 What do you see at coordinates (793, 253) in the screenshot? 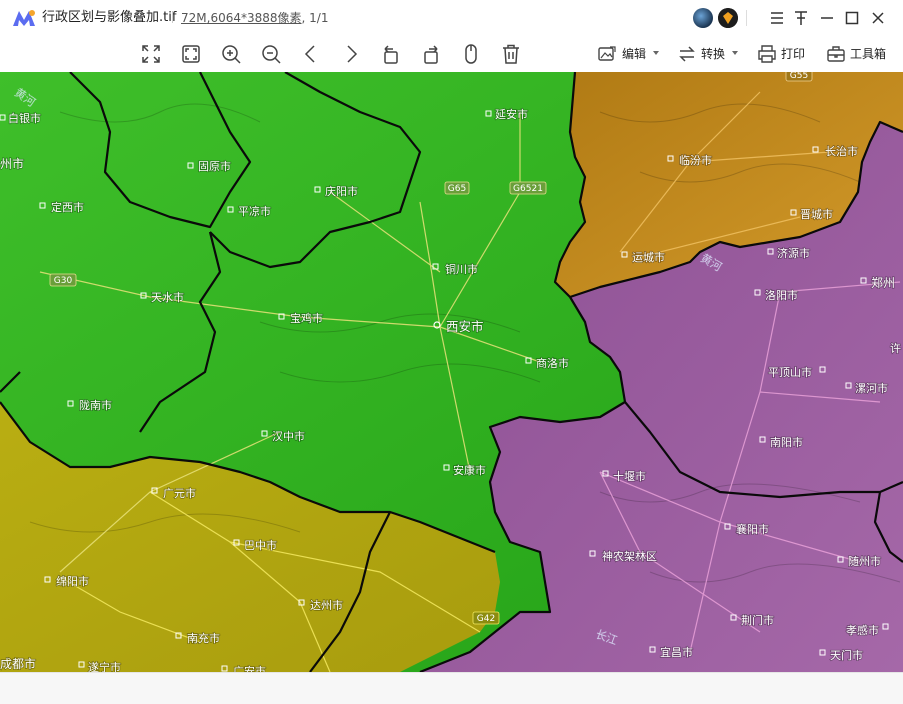
I see `city-label: 济源市` at bounding box center [793, 253].